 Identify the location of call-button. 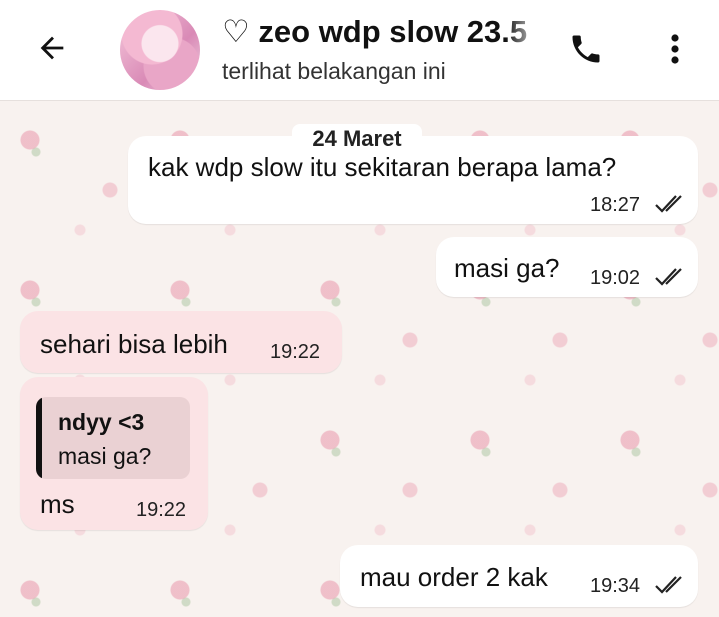
(586, 49).